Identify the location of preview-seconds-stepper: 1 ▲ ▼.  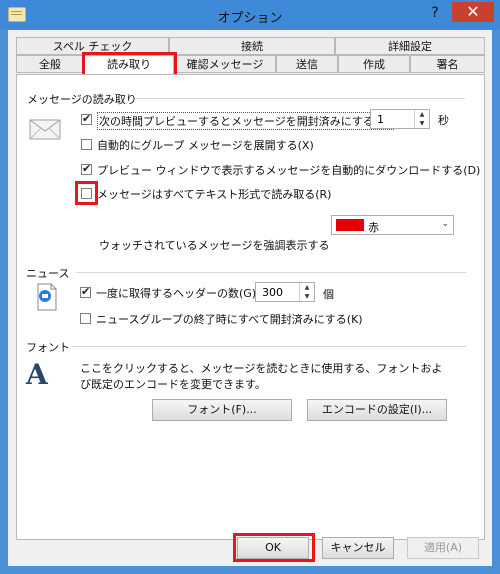
(400, 119).